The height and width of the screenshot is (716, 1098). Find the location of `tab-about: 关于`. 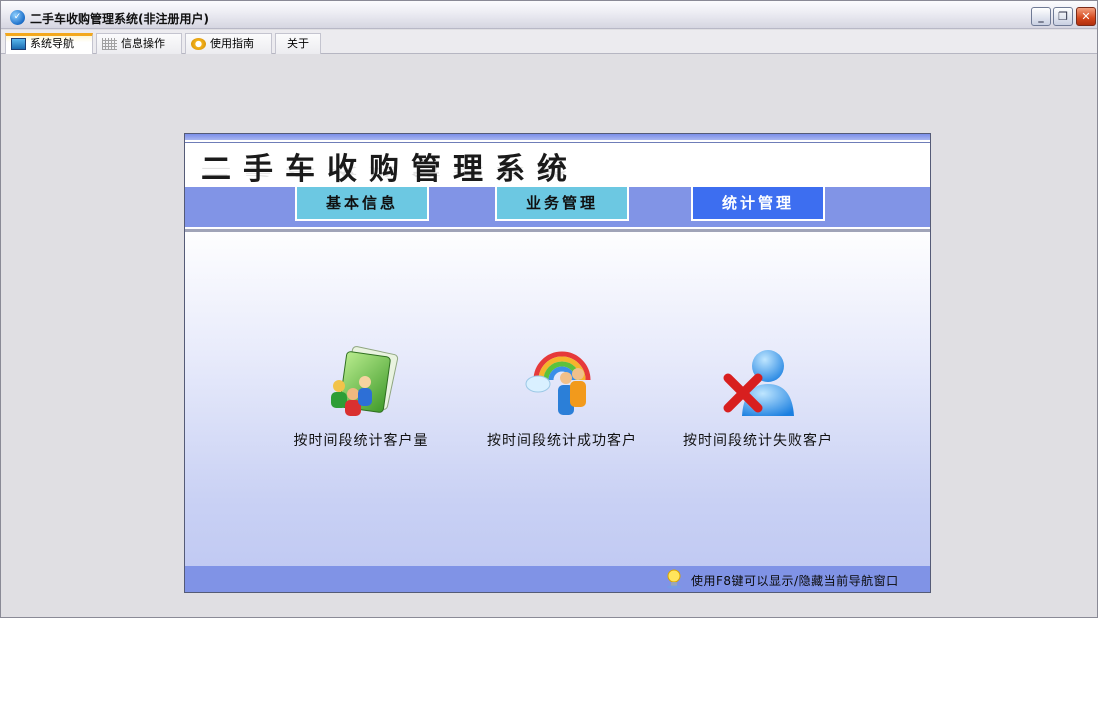

tab-about: 关于 is located at coordinates (298, 43).